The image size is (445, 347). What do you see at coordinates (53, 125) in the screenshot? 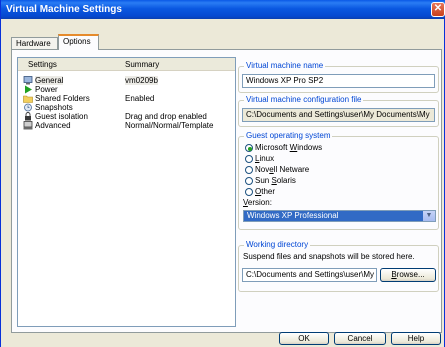
I see `list-item-label: Advanced` at bounding box center [53, 125].